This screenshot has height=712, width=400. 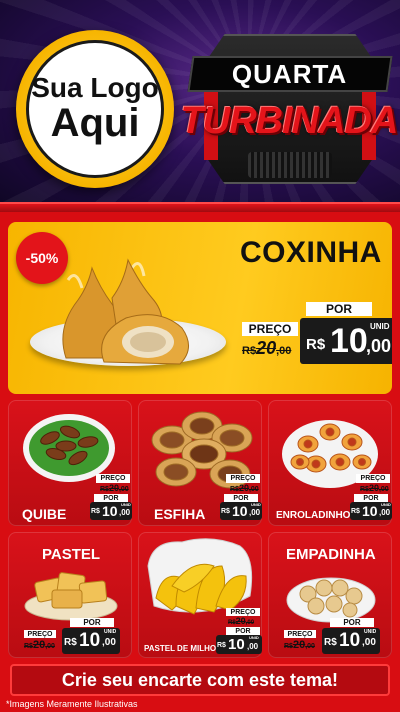 I want to click on product-name: ESFIHA, so click(x=180, y=514).